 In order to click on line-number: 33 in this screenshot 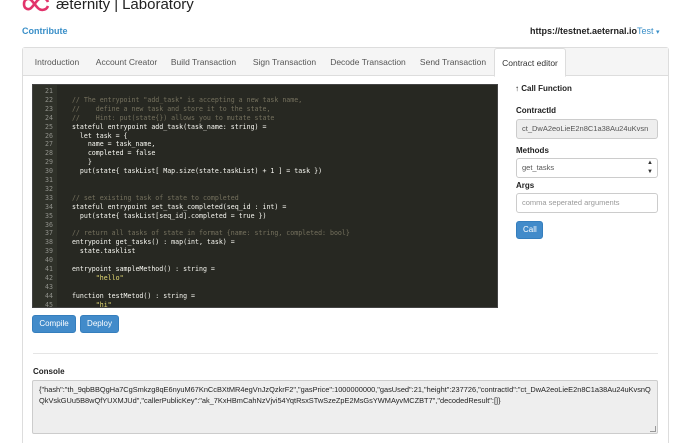, I will do `click(49, 197)`.